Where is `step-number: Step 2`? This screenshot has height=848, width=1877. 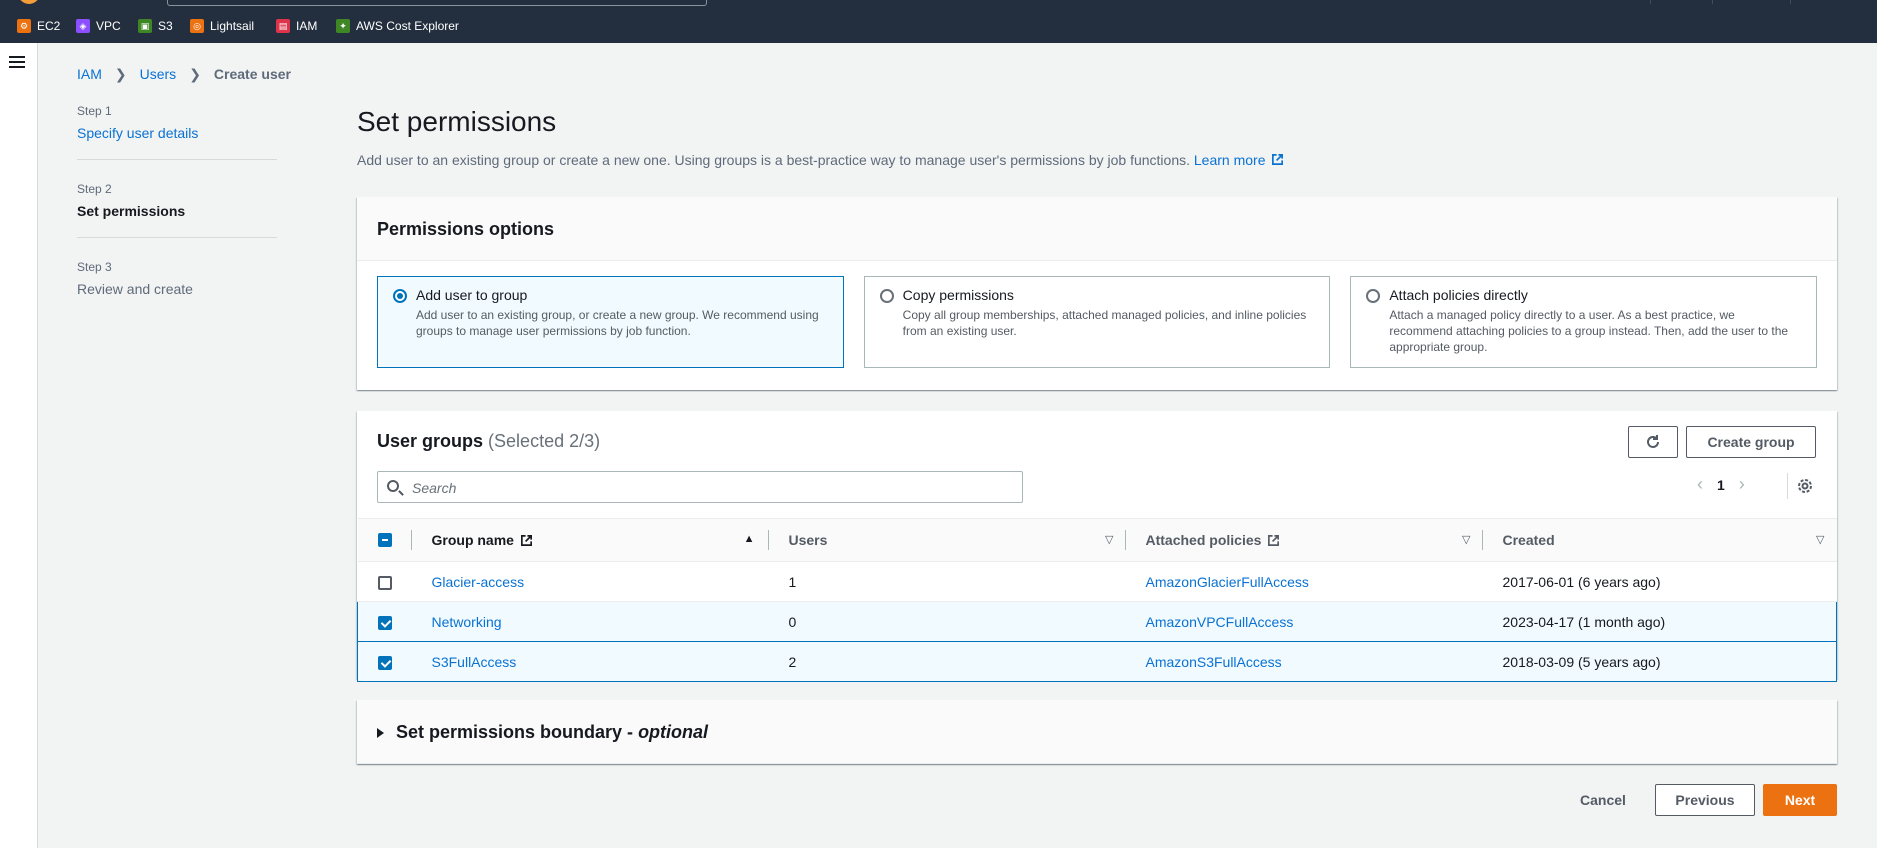
step-number: Step 2 is located at coordinates (94, 189).